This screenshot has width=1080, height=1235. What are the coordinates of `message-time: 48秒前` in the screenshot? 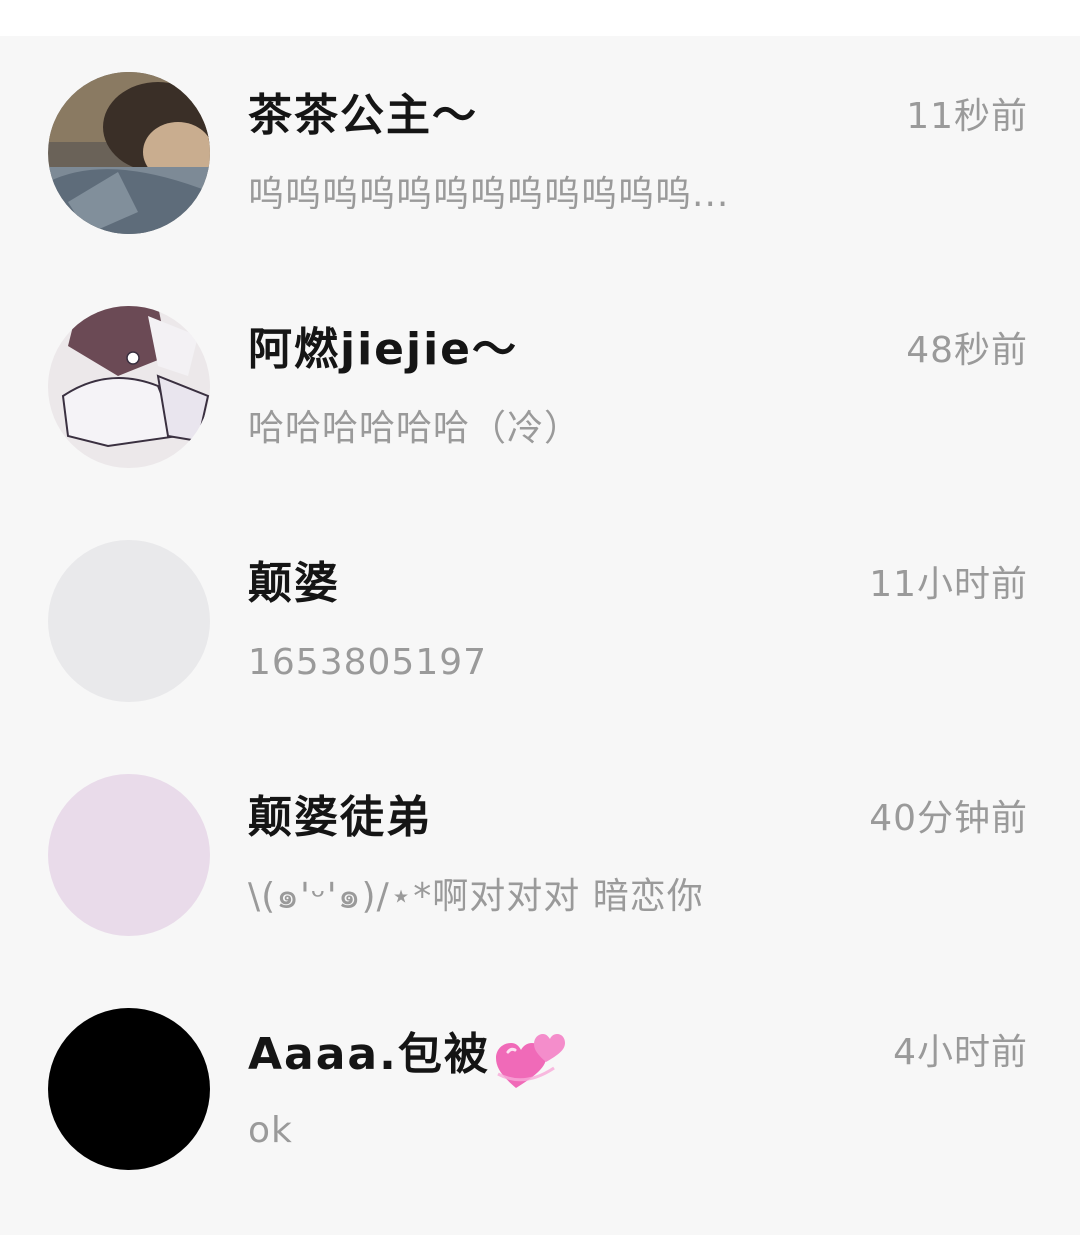 It's located at (967, 350).